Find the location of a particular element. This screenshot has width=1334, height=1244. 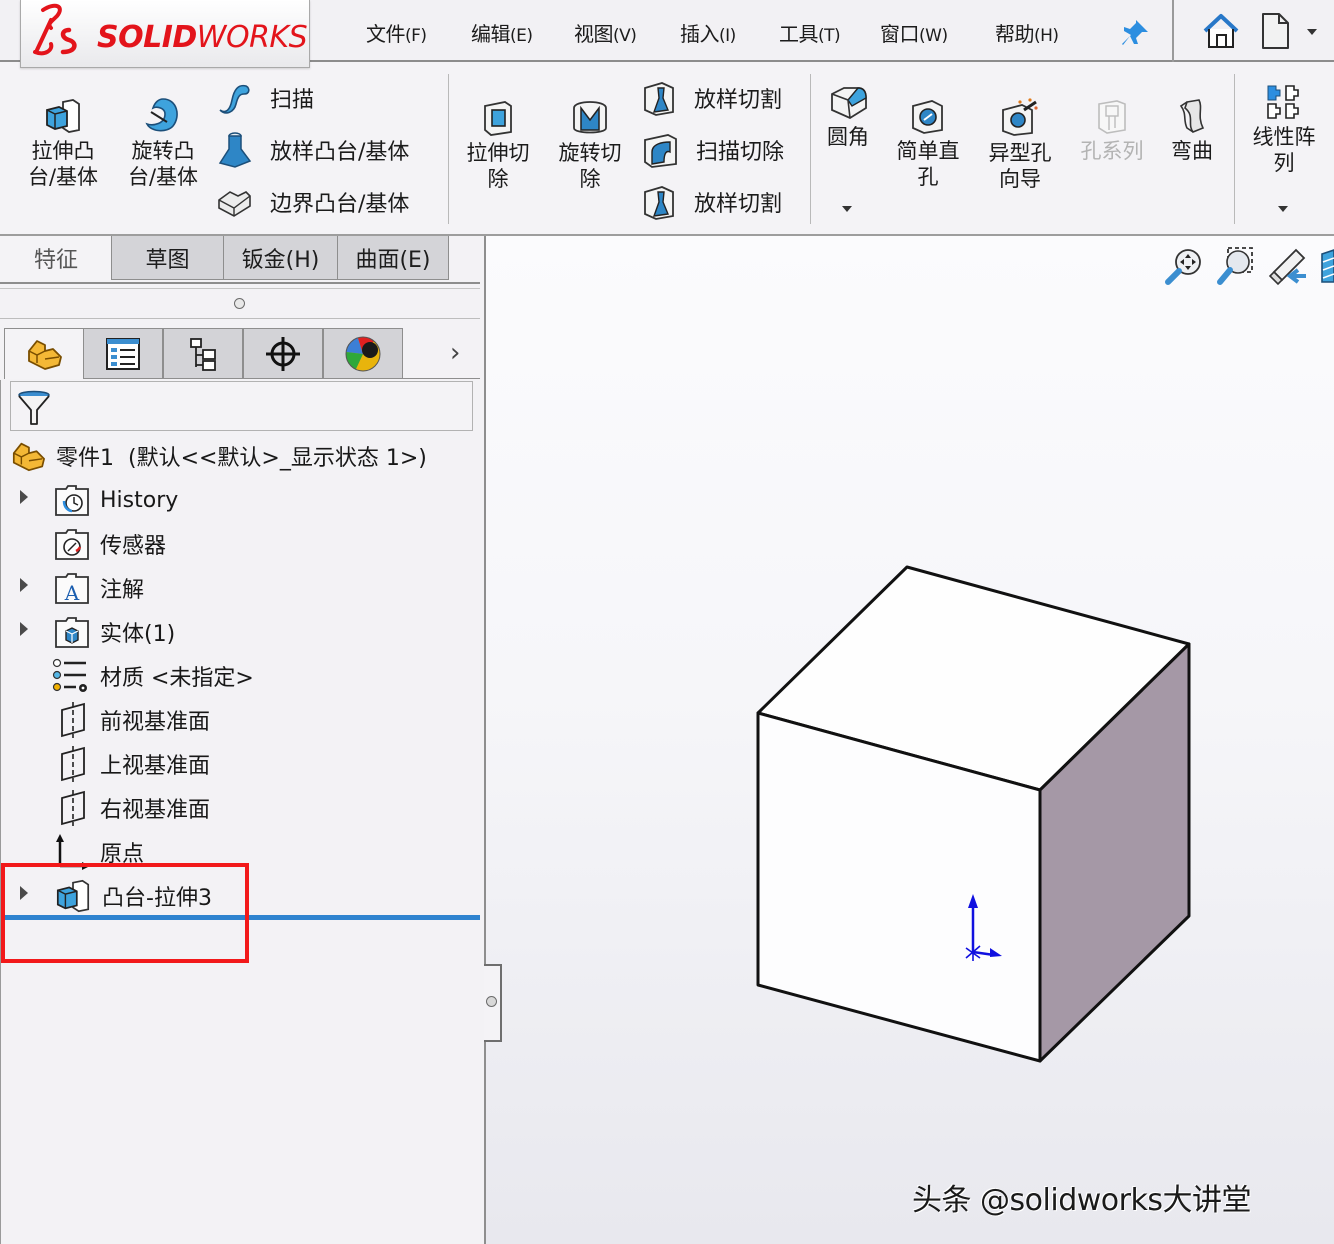

extrude-boss-button: 拉伸凸 台/基体 is located at coordinates (63, 144).